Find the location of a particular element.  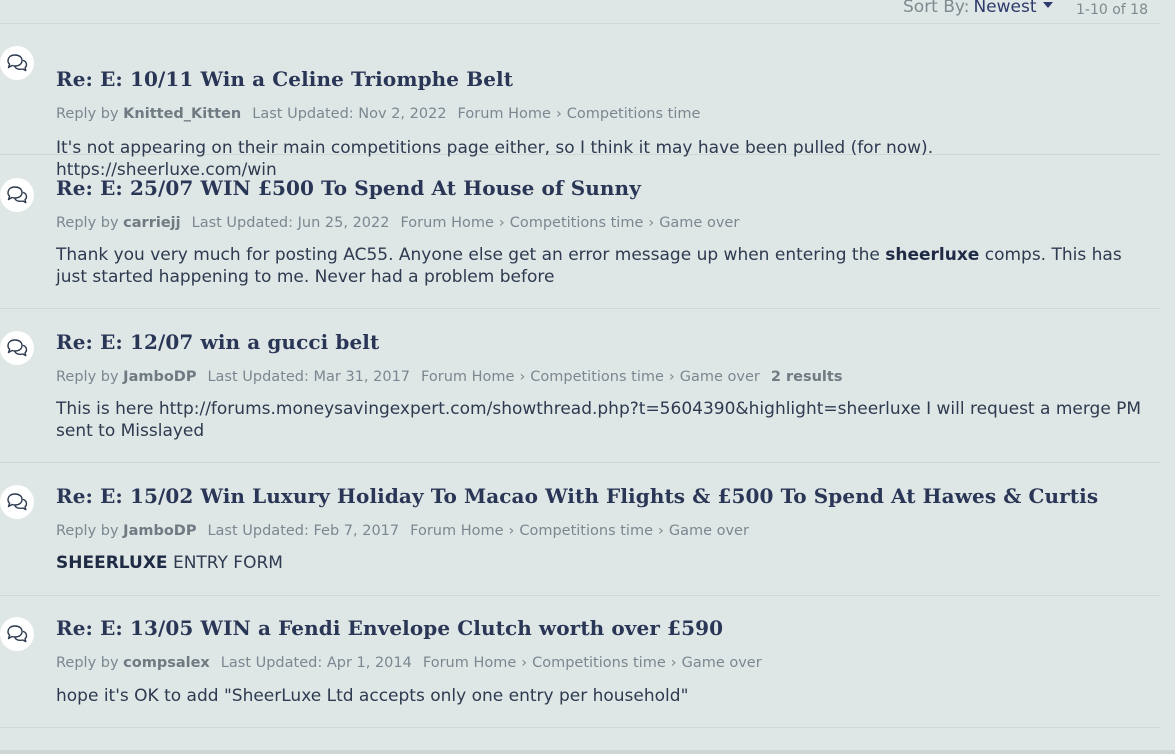

sort-label: Sort By: is located at coordinates (936, 8).